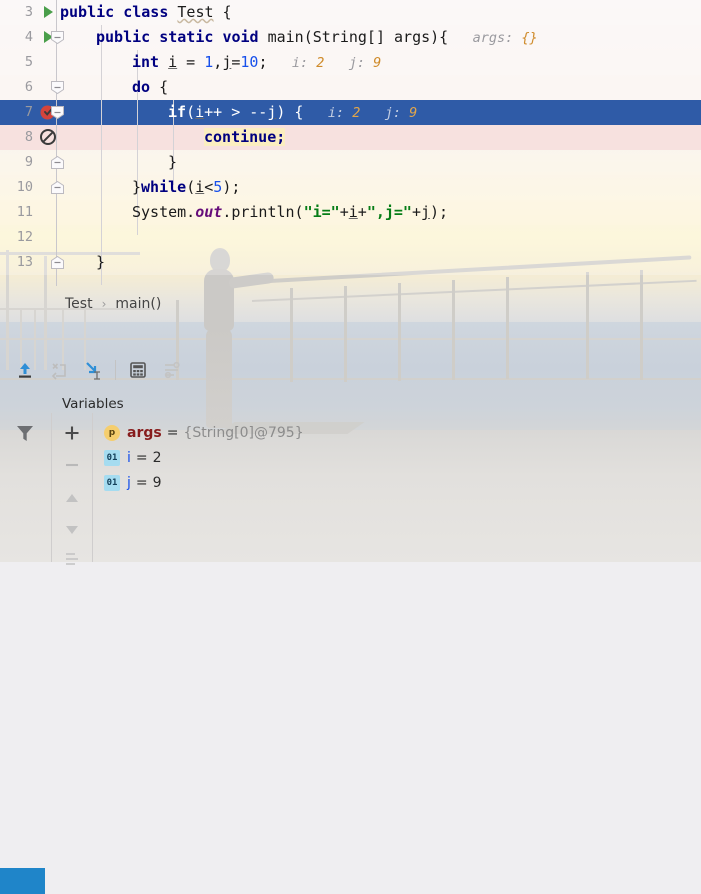 This screenshot has height=894, width=701. I want to click on move-down-button, so click(72, 530).